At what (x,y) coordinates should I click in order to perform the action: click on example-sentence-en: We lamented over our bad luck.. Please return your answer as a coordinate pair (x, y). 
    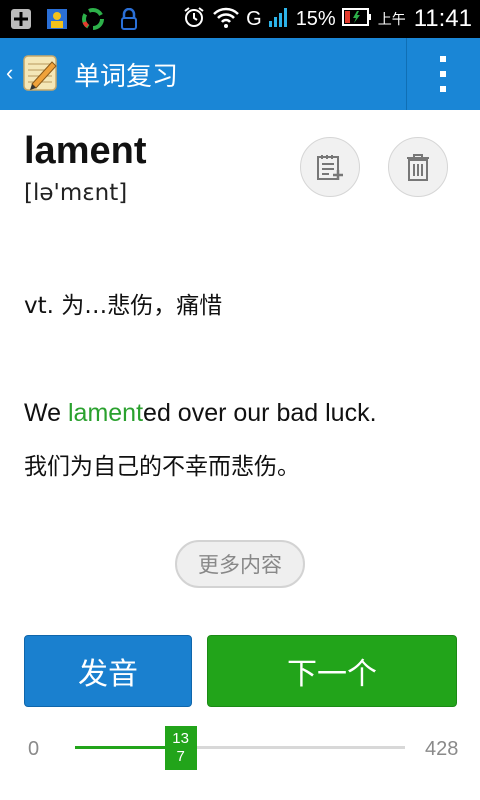
    Looking at the image, I should click on (200, 413).